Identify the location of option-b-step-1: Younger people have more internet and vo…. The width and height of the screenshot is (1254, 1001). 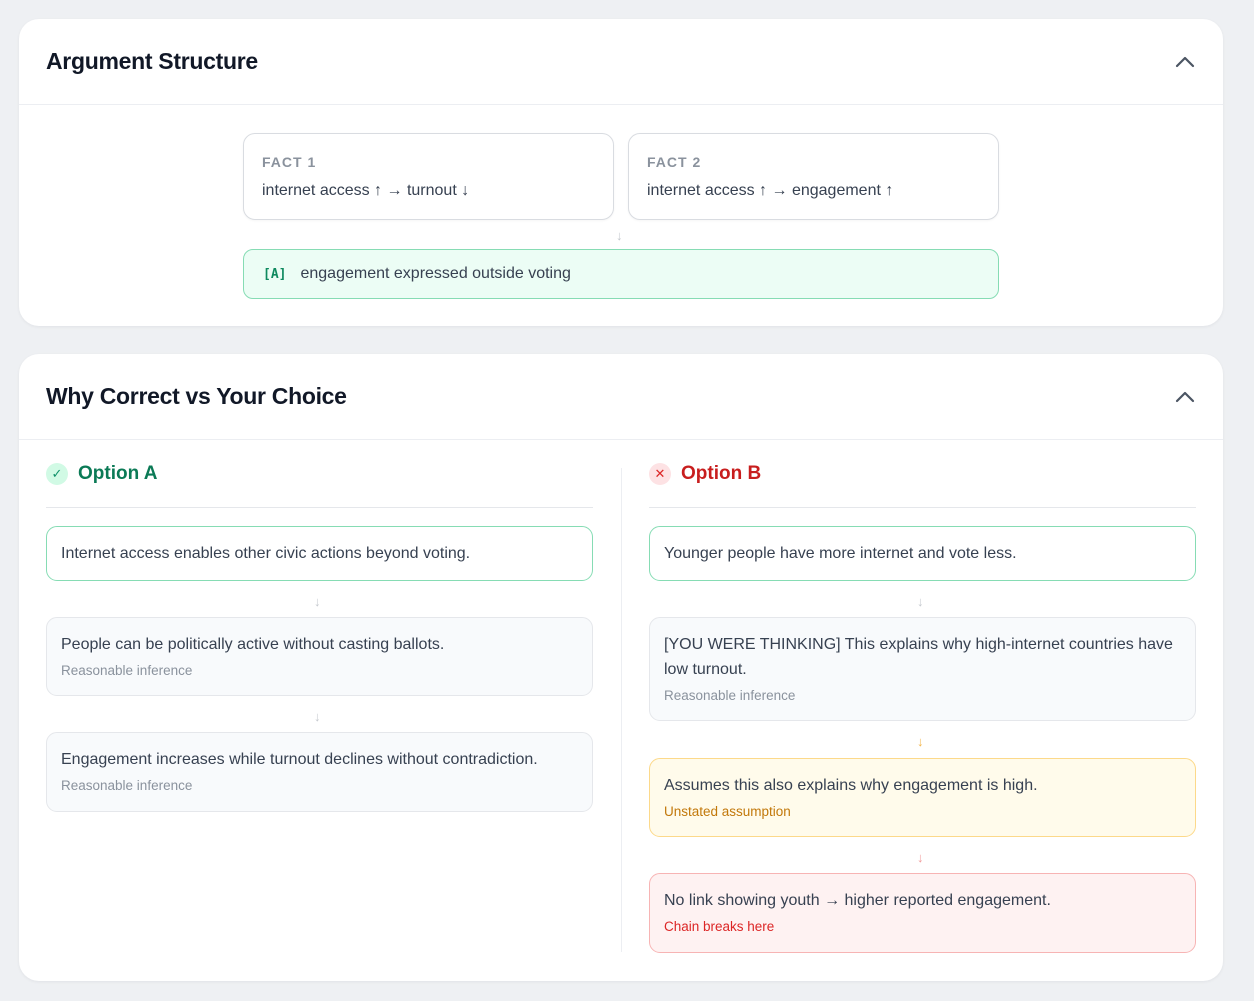
(922, 553).